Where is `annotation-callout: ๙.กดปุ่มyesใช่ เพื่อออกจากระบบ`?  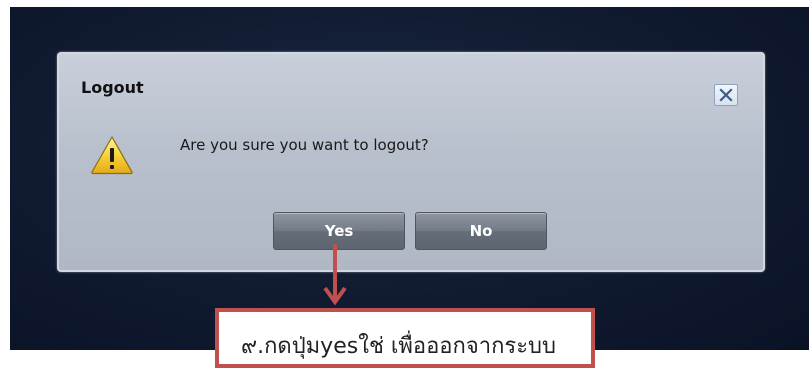
annotation-callout: ๙.กดปุ่มyesใช่ เพื่อออกจากระบบ is located at coordinates (405, 338).